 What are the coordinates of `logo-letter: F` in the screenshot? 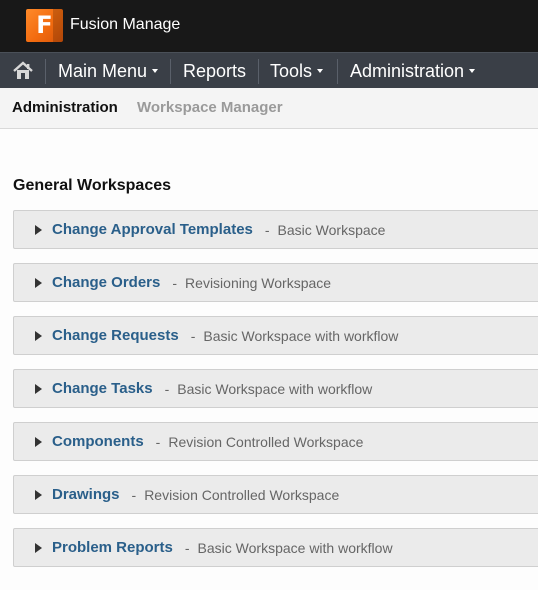 It's located at (44, 25).